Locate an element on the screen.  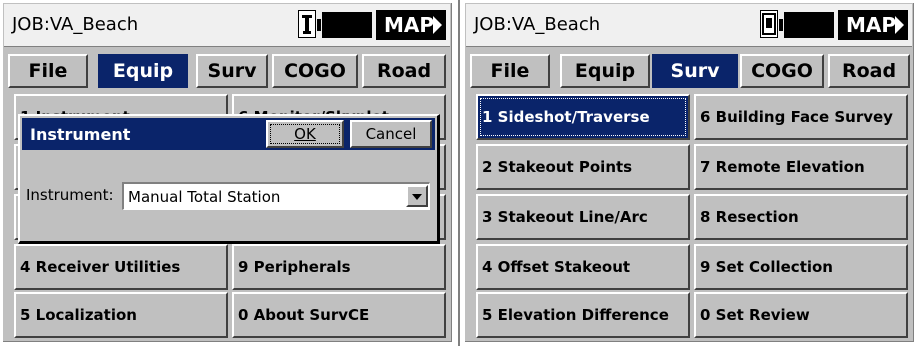
cancel-button: Cancel is located at coordinates (391, 134).